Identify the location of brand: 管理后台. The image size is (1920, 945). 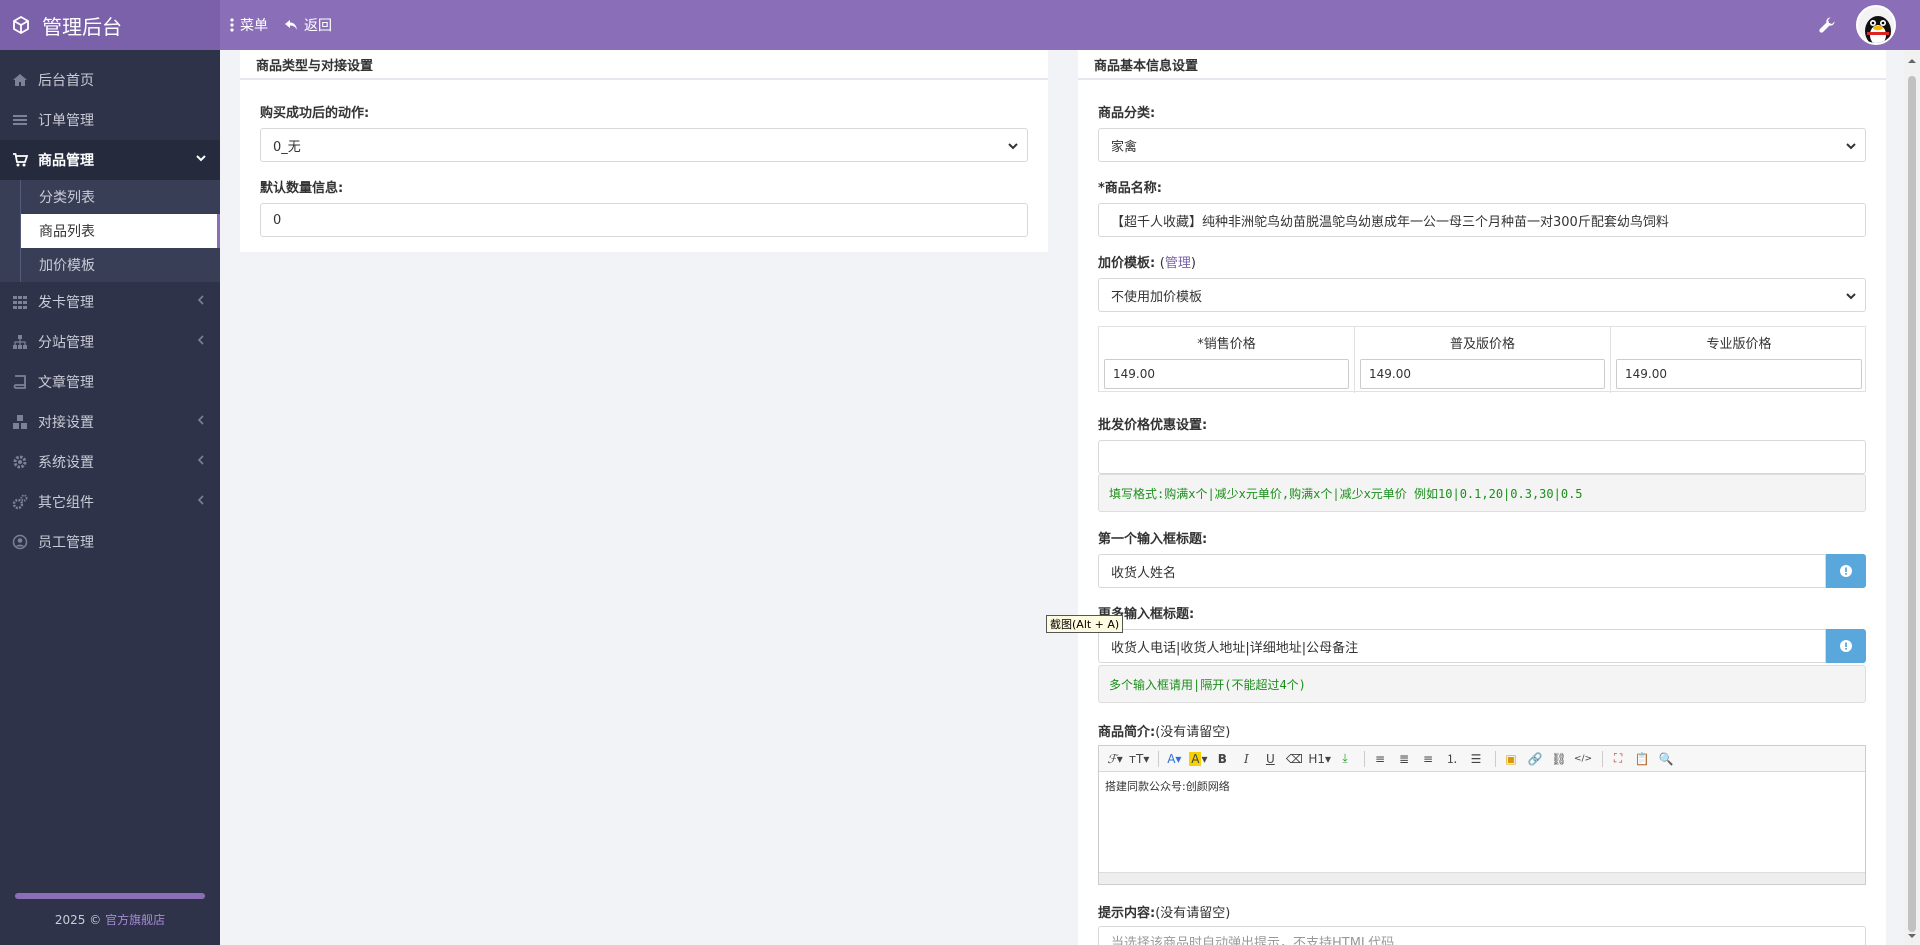
(110, 25).